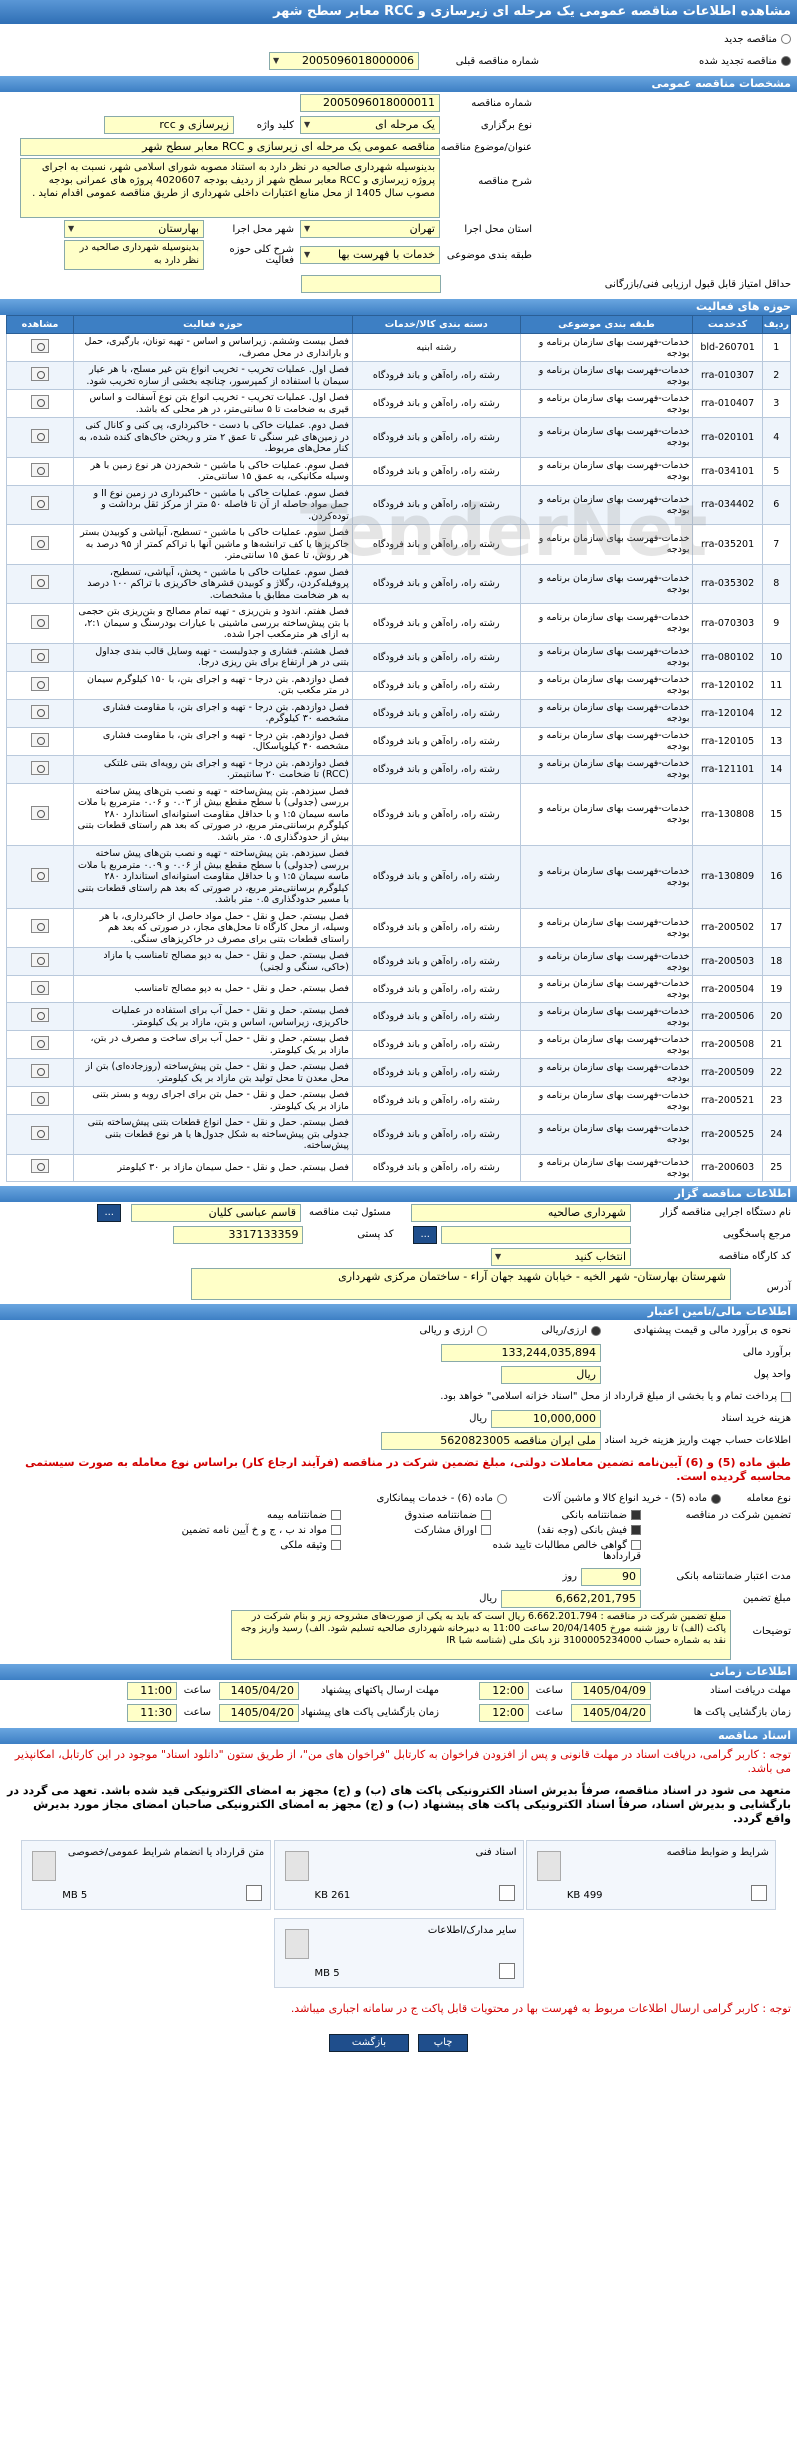  I want to click on org-name-field: شهرداری صالحیه, so click(521, 1212).